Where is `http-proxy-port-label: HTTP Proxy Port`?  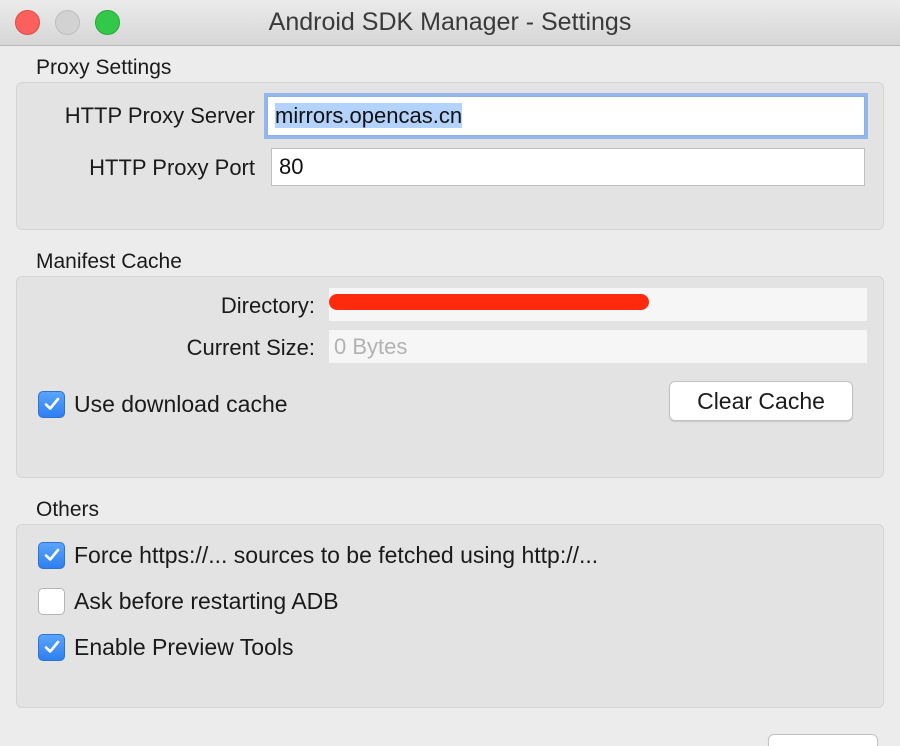 http-proxy-port-label: HTTP Proxy Port is located at coordinates (172, 167).